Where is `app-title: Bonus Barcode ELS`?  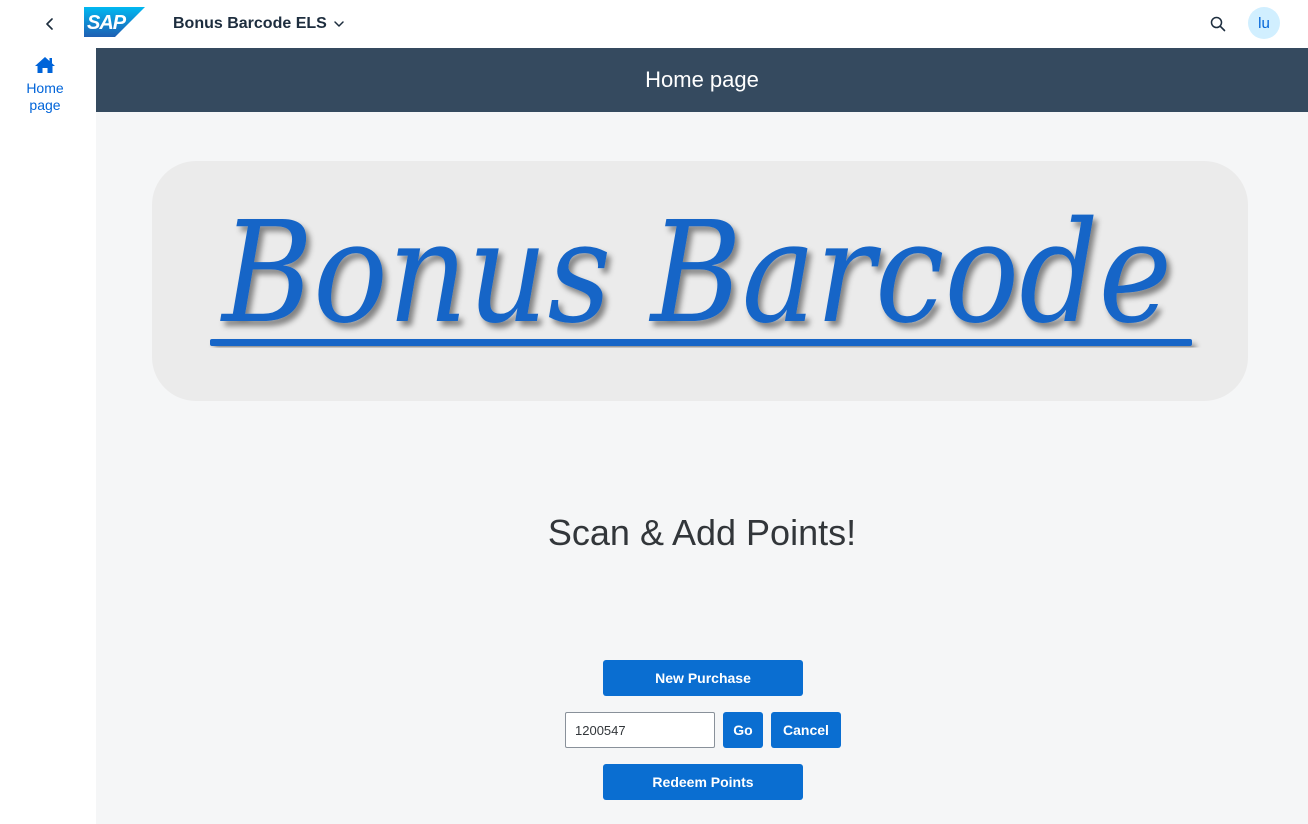 app-title: Bonus Barcode ELS is located at coordinates (250, 23).